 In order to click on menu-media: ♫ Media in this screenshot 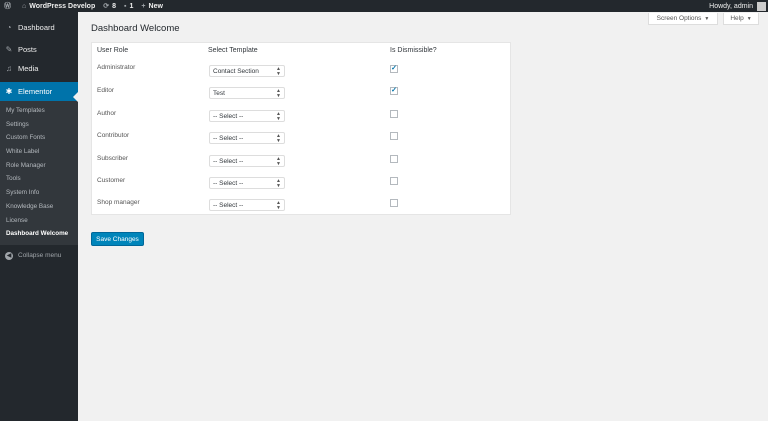, I will do `click(39, 68)`.